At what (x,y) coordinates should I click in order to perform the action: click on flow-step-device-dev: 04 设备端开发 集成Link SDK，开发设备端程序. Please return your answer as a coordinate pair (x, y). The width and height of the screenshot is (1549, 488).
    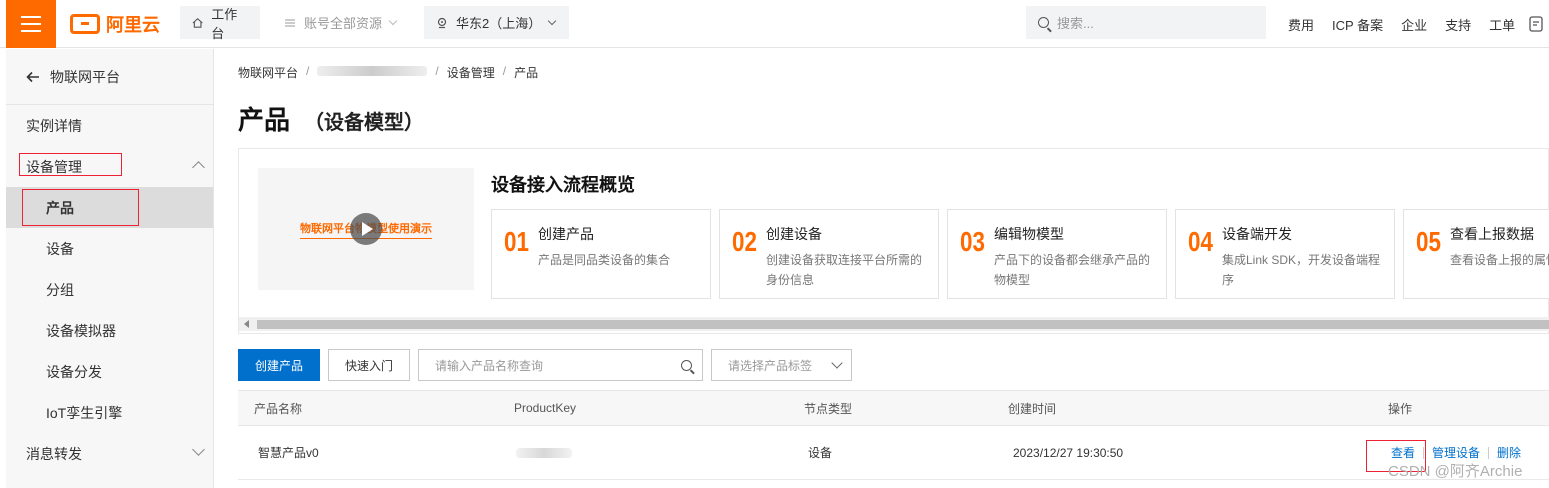
    Looking at the image, I should click on (1285, 254).